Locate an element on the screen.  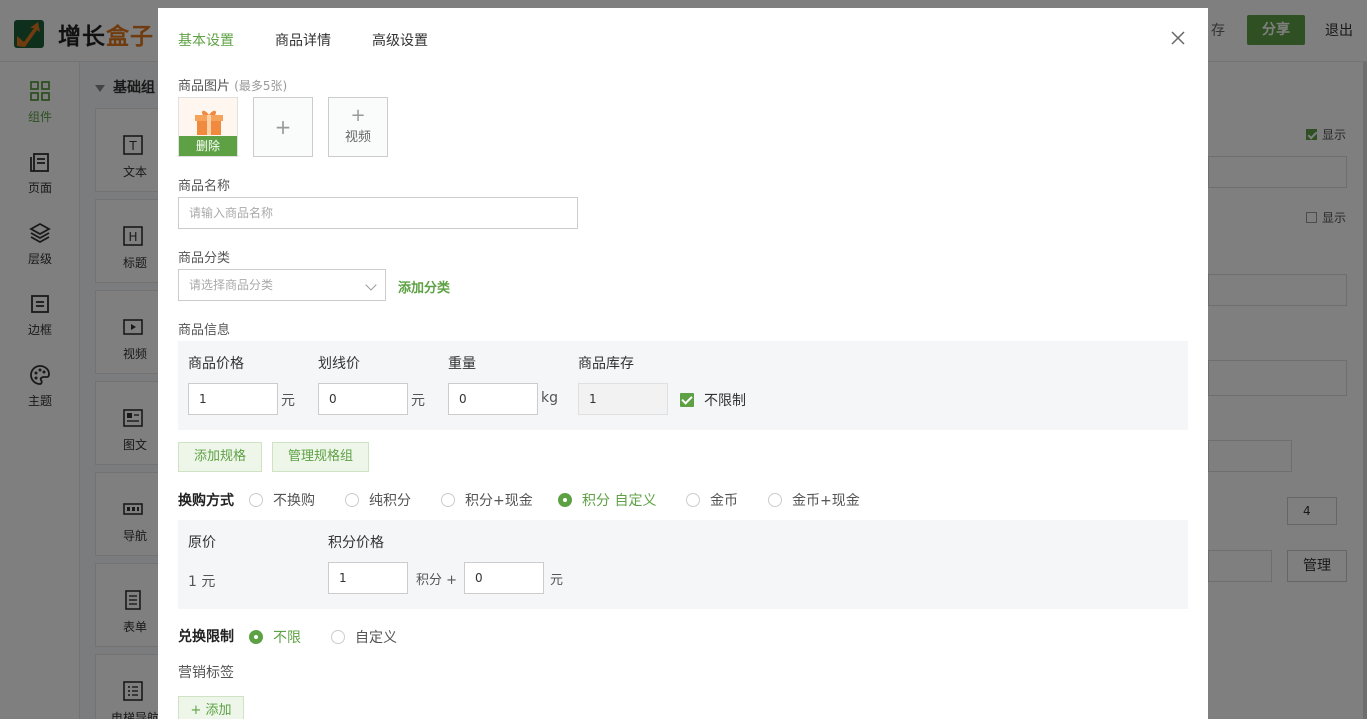
add-image-button: + is located at coordinates (283, 127).